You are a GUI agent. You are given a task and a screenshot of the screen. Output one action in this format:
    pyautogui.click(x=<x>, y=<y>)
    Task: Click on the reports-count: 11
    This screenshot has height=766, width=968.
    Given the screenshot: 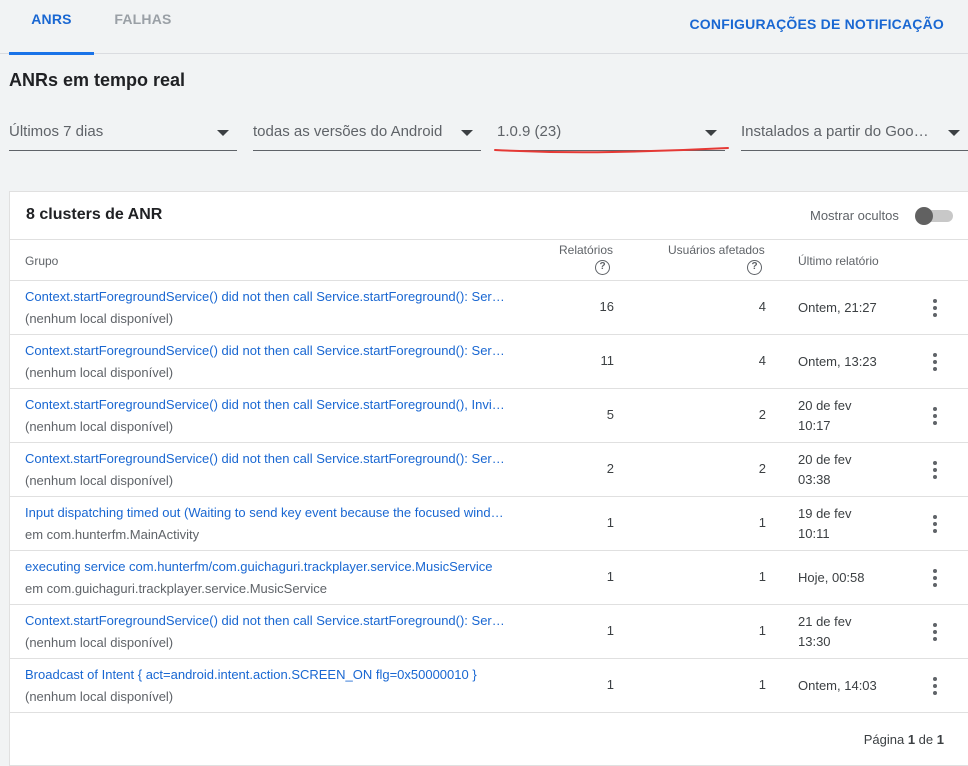 What is the action you would take?
    pyautogui.click(x=607, y=360)
    